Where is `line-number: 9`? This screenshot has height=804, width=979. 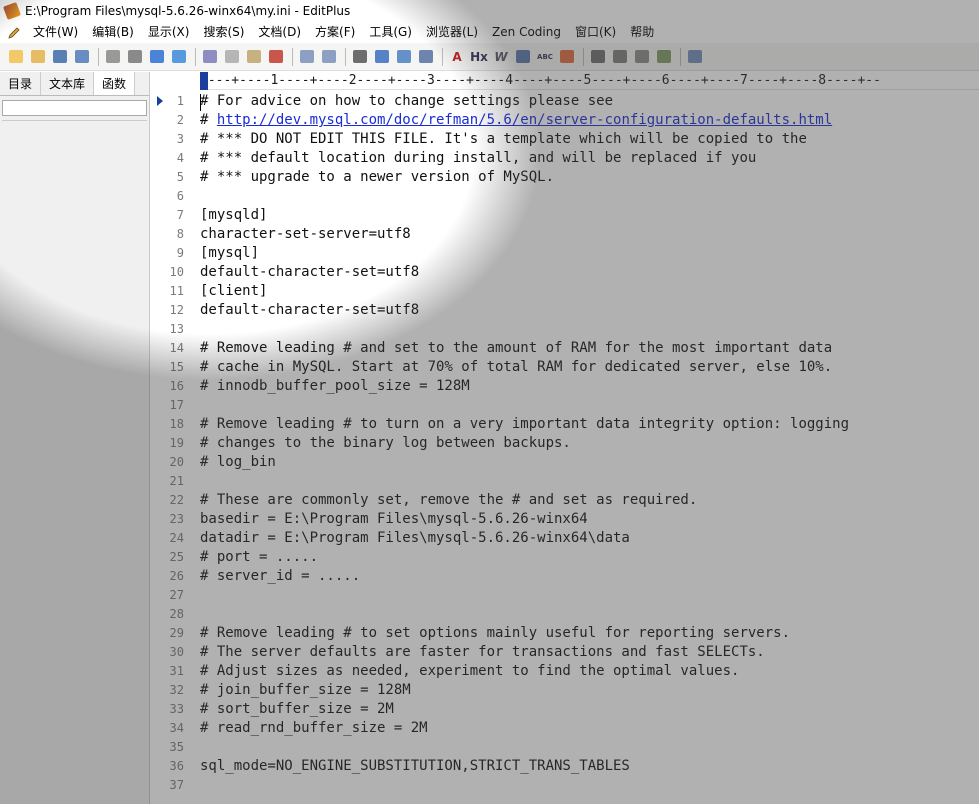
line-number: 9 is located at coordinates (180, 253).